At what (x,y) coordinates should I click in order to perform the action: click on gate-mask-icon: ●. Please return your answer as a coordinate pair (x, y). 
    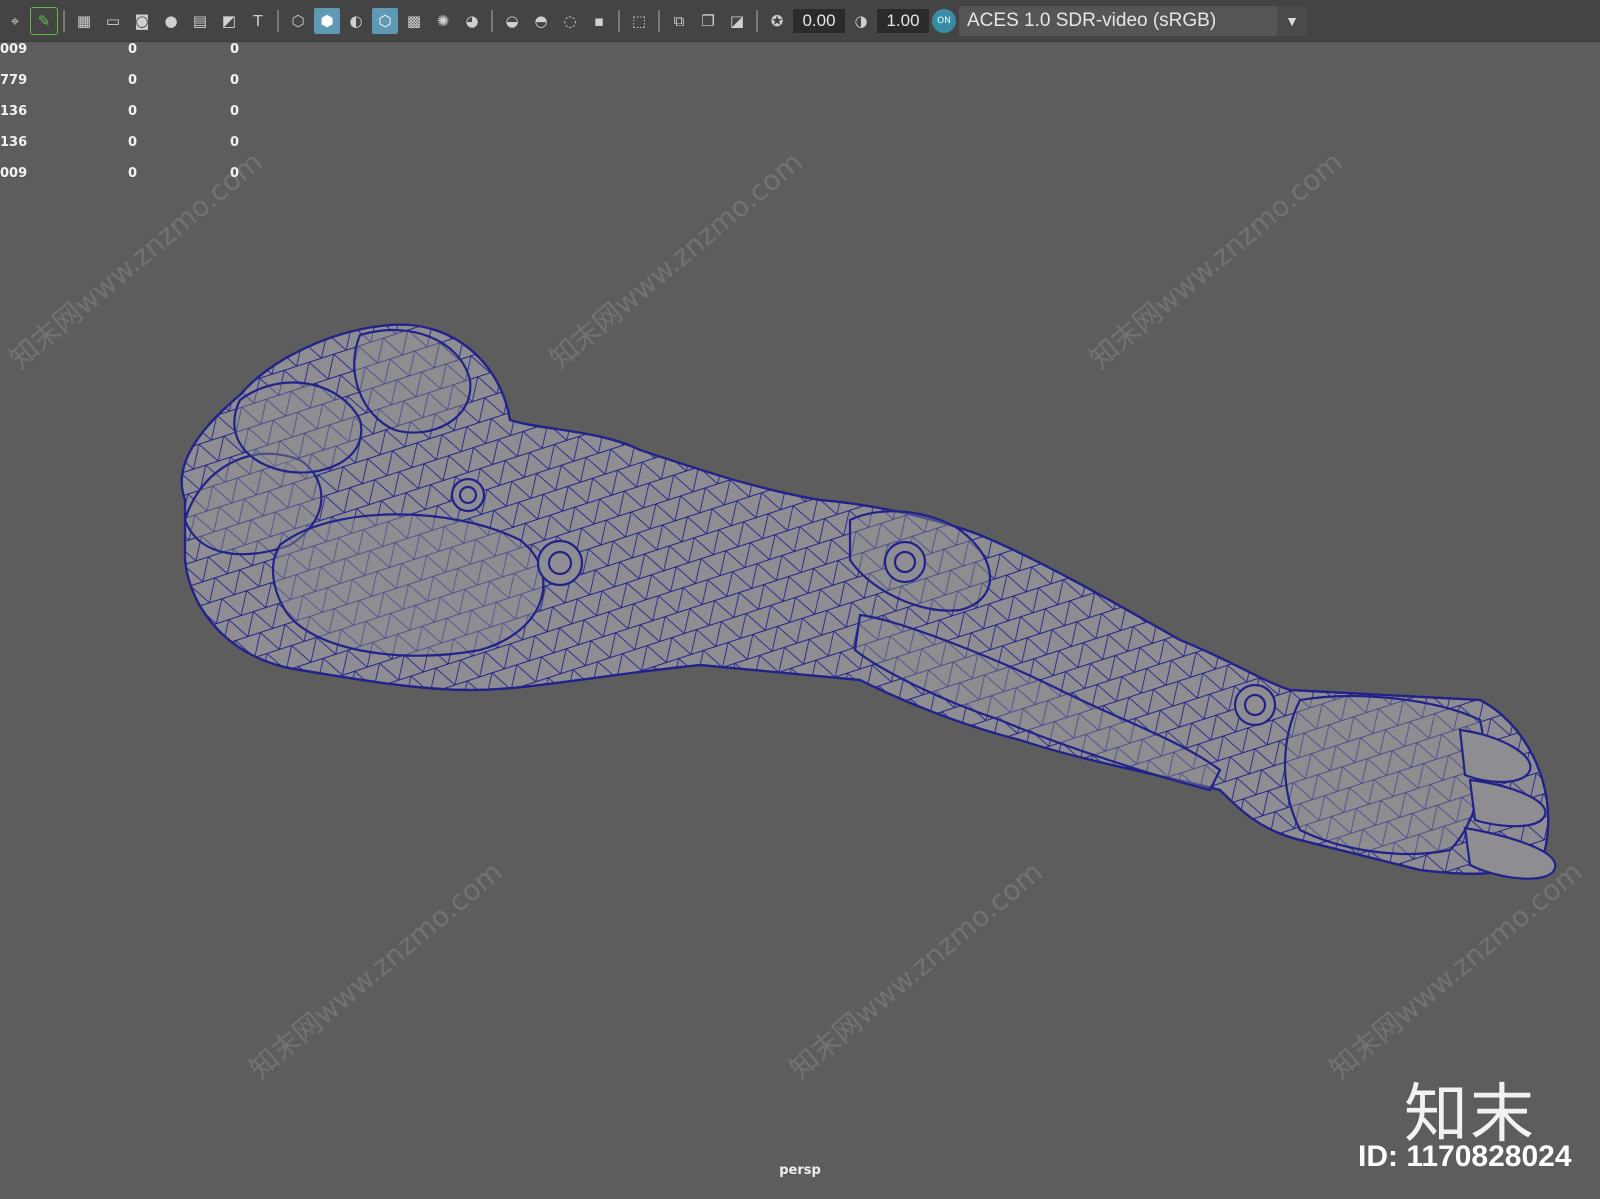
    Looking at the image, I should click on (171, 21).